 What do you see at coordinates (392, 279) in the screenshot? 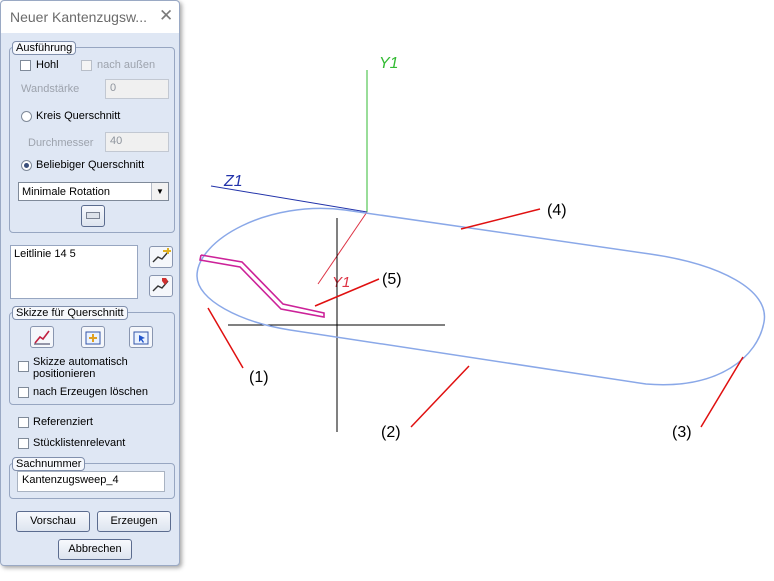
I see `callout-label-5: (5)` at bounding box center [392, 279].